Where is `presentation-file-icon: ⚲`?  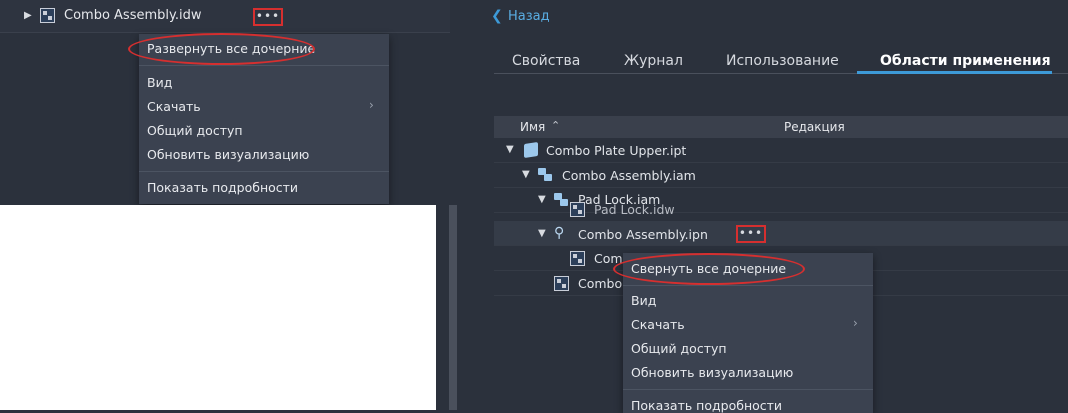
presentation-file-icon: ⚲ is located at coordinates (559, 233).